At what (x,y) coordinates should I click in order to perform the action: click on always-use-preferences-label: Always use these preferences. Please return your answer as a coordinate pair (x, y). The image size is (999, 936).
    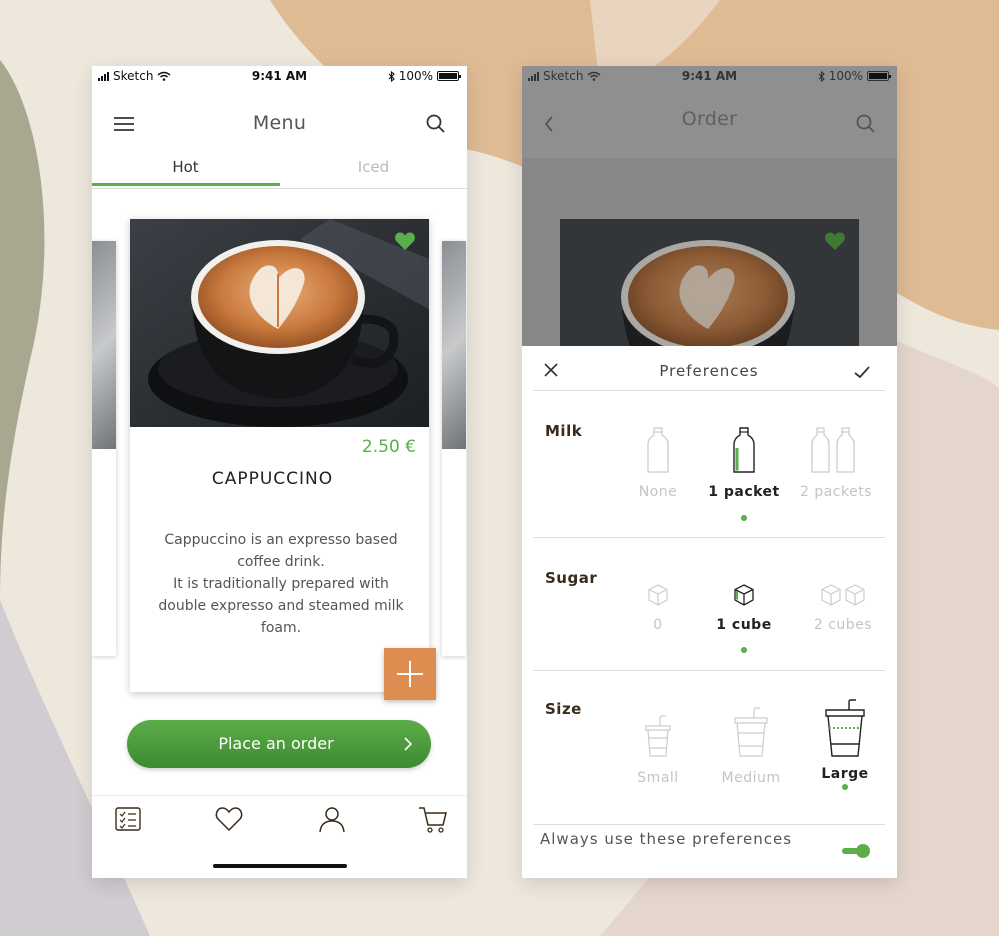
    Looking at the image, I should click on (666, 839).